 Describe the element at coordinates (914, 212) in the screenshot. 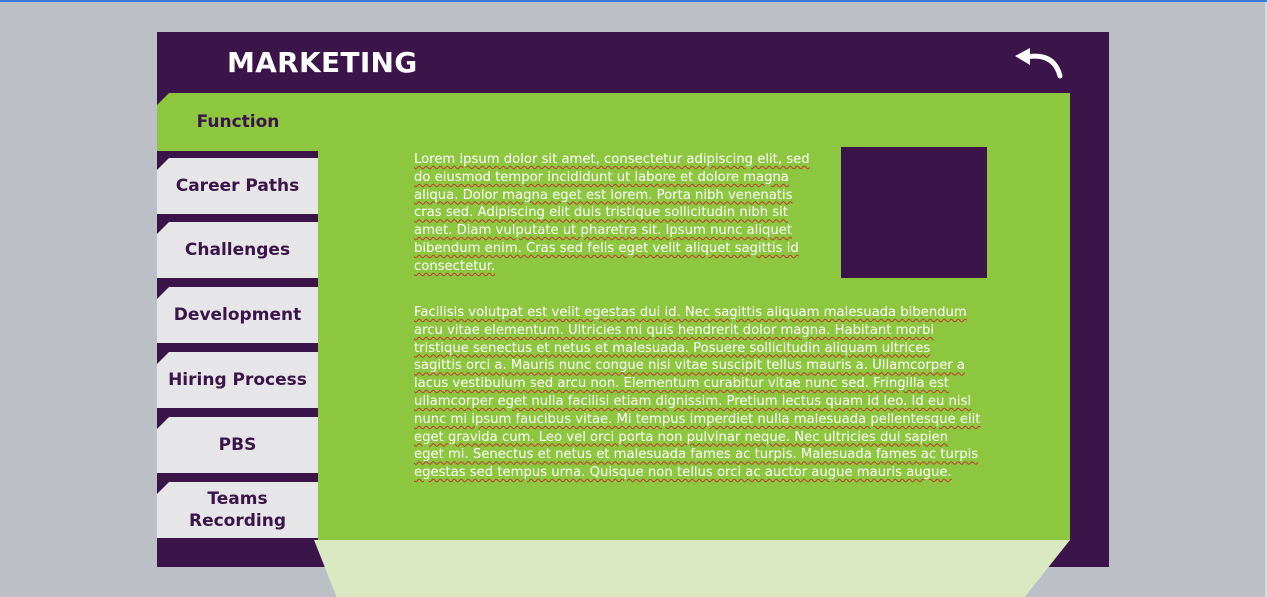

I see `image-placeholder` at that location.